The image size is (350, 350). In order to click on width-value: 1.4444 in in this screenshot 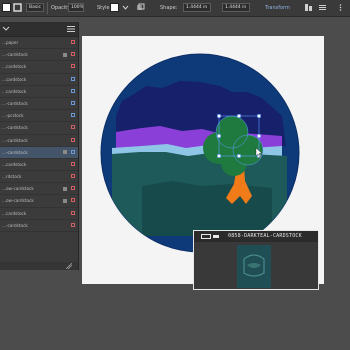, I will do `click(197, 7)`.